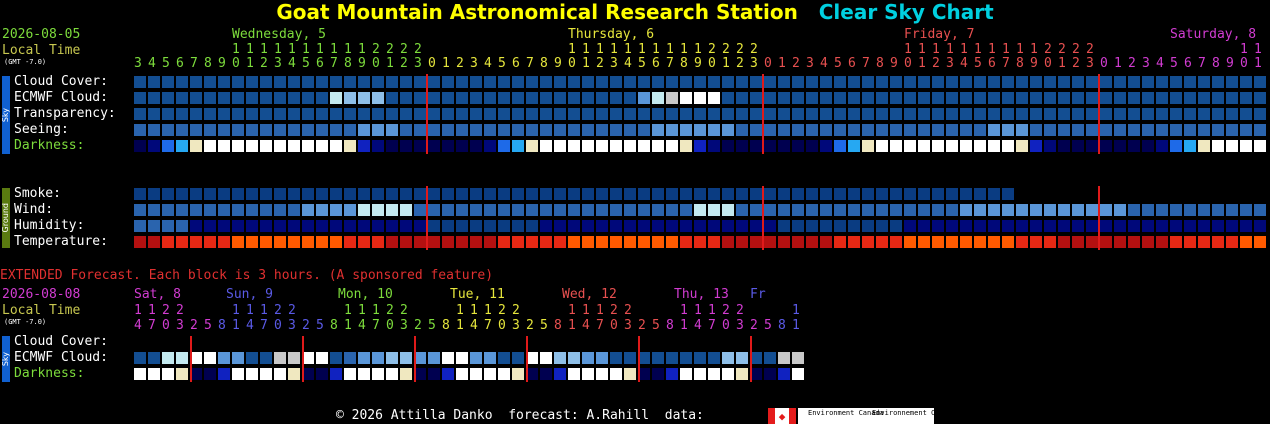  Describe the element at coordinates (61, 342) in the screenshot. I see `extended-row-label: Cloud Cover:` at that location.